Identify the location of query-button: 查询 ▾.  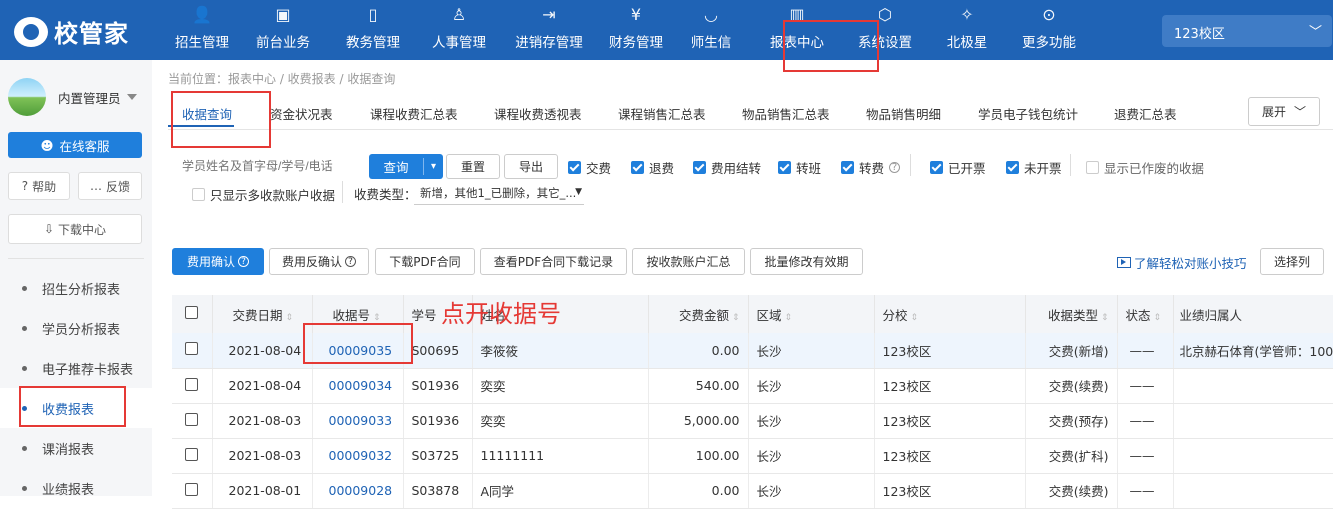
(406, 166).